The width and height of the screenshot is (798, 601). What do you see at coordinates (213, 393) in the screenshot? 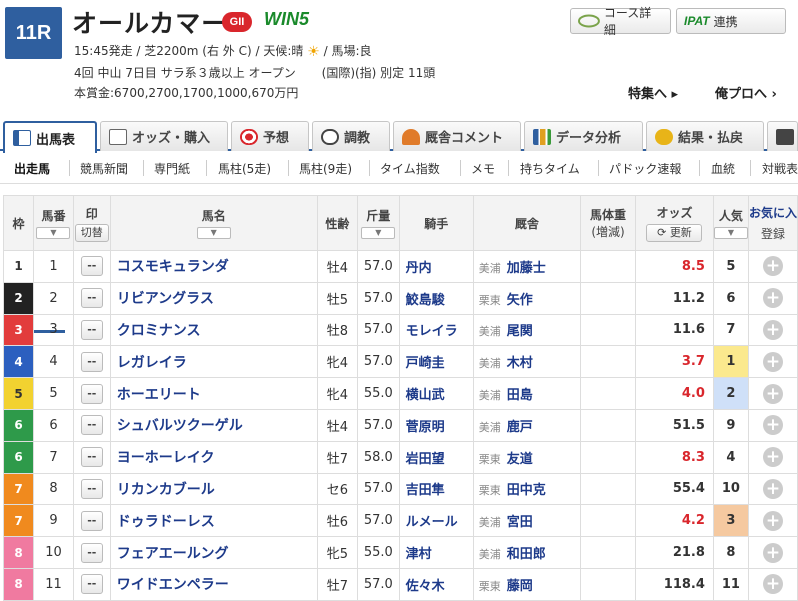
I see `horse-name-link: ホーエリート` at bounding box center [213, 393].